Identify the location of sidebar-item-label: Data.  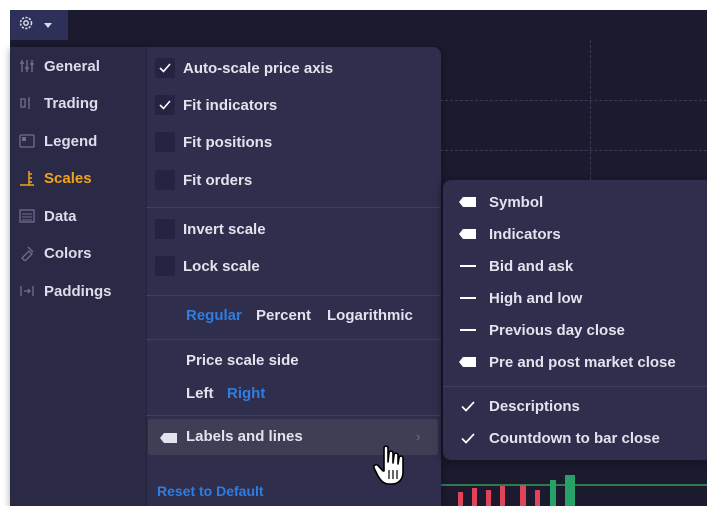
(60, 216).